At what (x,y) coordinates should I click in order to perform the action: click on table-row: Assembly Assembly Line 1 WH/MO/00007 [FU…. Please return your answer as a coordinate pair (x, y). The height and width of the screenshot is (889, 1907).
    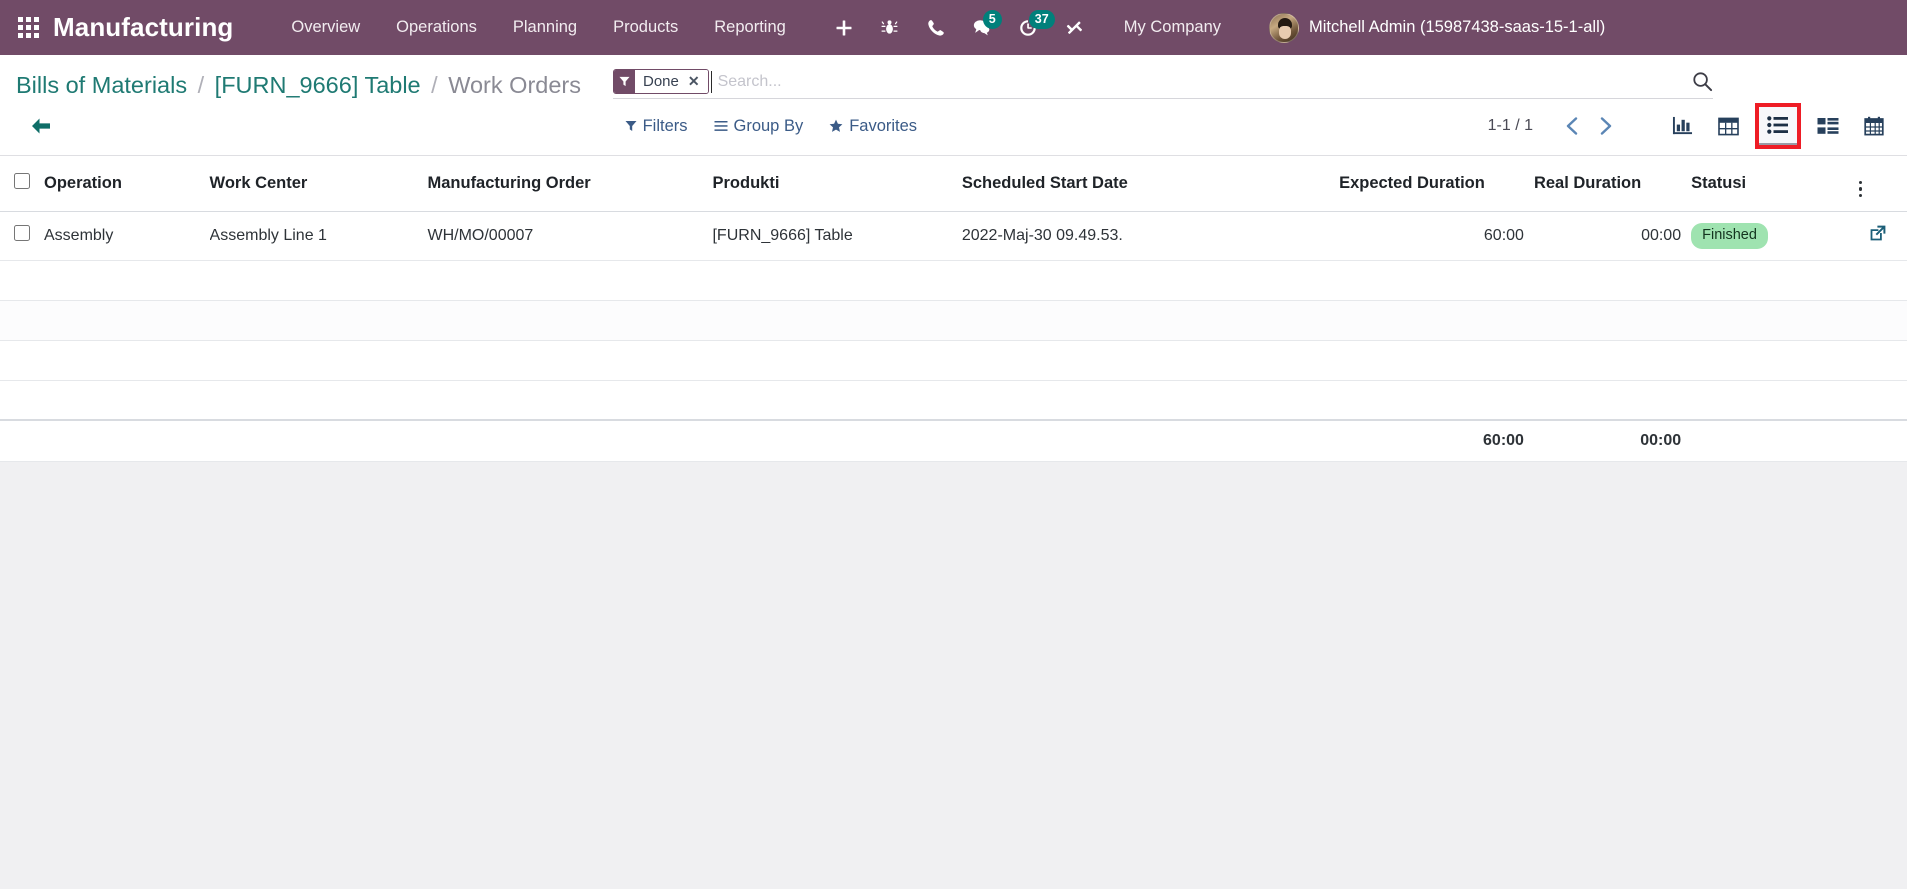
    Looking at the image, I should click on (953, 236).